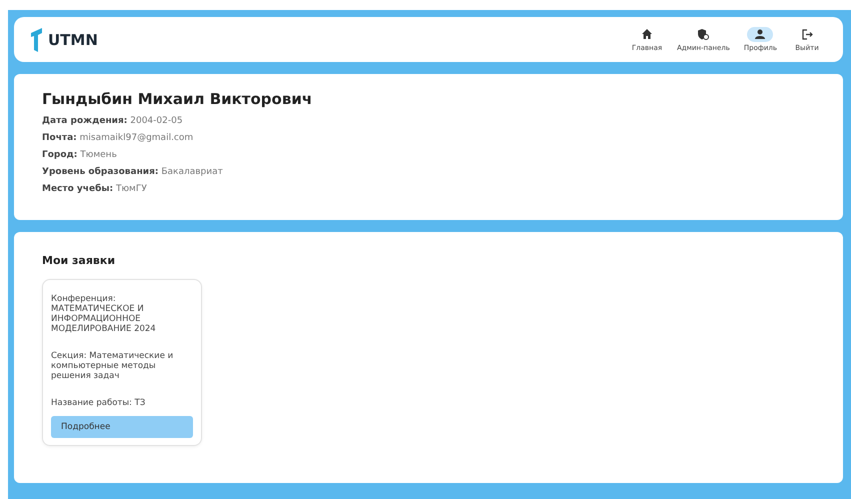  What do you see at coordinates (428, 172) in the screenshot?
I see `profile-field: Уровень образования: Бакалавриат` at bounding box center [428, 172].